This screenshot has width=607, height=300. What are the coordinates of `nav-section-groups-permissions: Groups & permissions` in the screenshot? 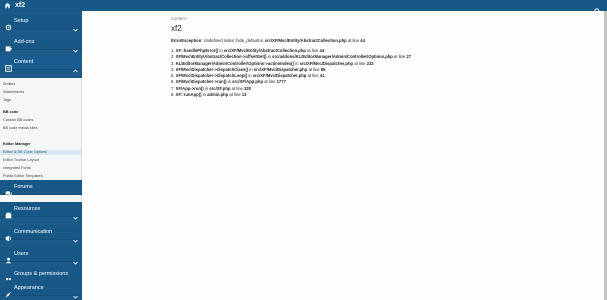 It's located at (41, 276).